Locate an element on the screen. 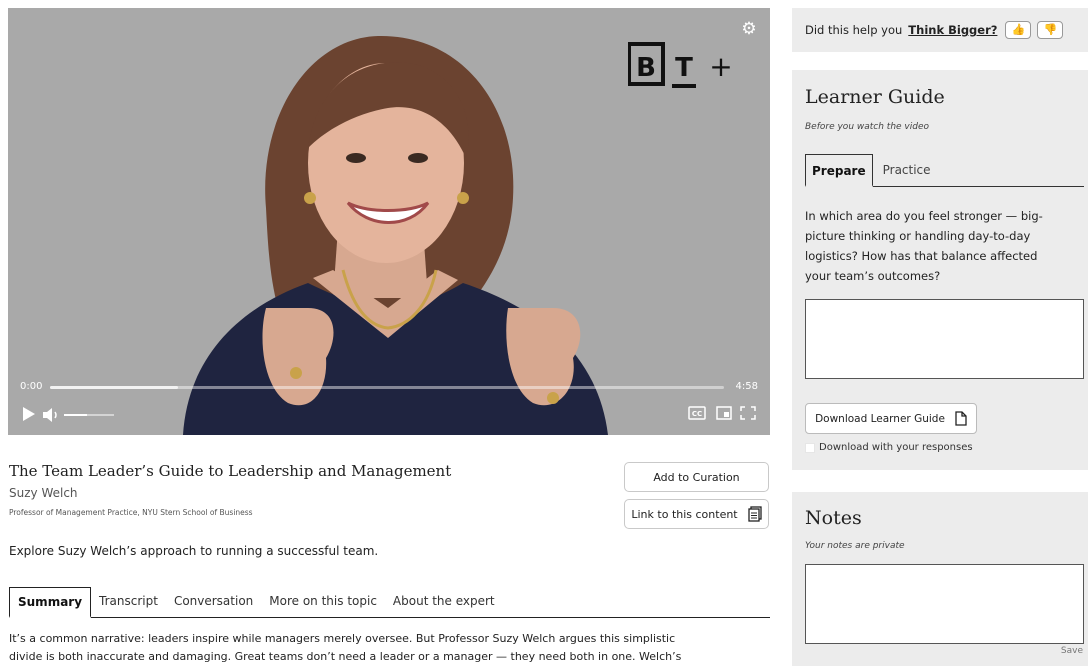  guide-answer-field is located at coordinates (944, 339).